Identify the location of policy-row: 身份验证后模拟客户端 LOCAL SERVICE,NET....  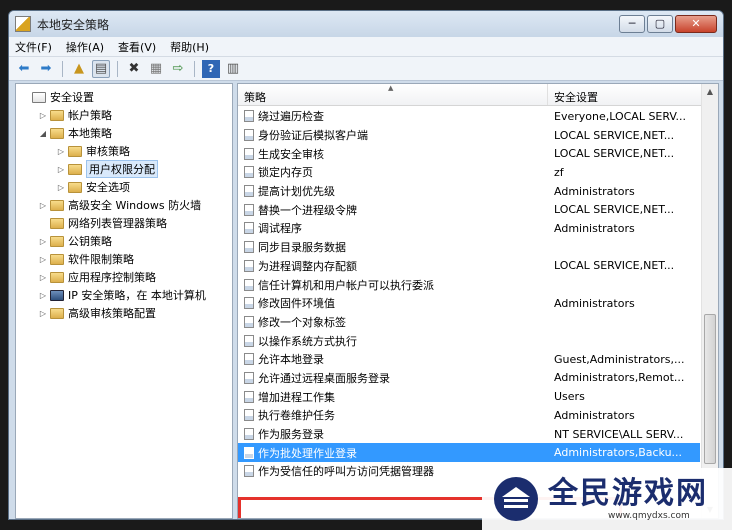
(469, 135).